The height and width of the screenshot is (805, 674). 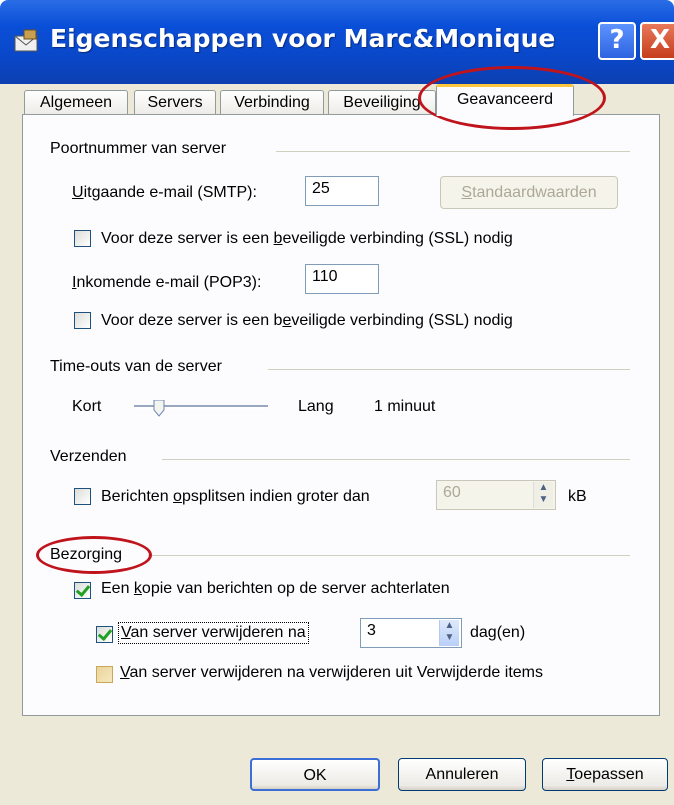 I want to click on split-size-input: 60 ▲ ▼, so click(x=496, y=495).